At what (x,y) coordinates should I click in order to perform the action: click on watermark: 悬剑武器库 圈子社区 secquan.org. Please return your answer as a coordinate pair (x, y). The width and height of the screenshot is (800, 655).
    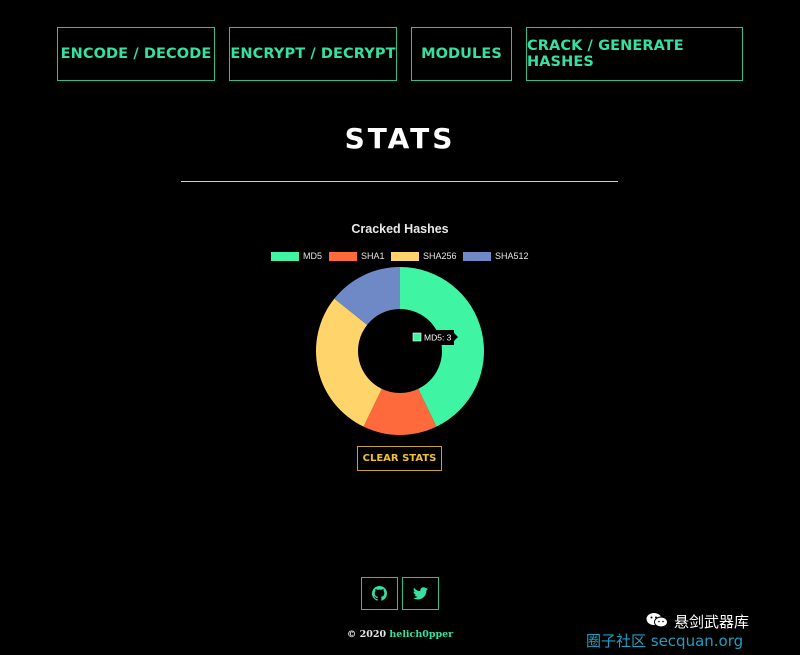
    Looking at the image, I should click on (692, 630).